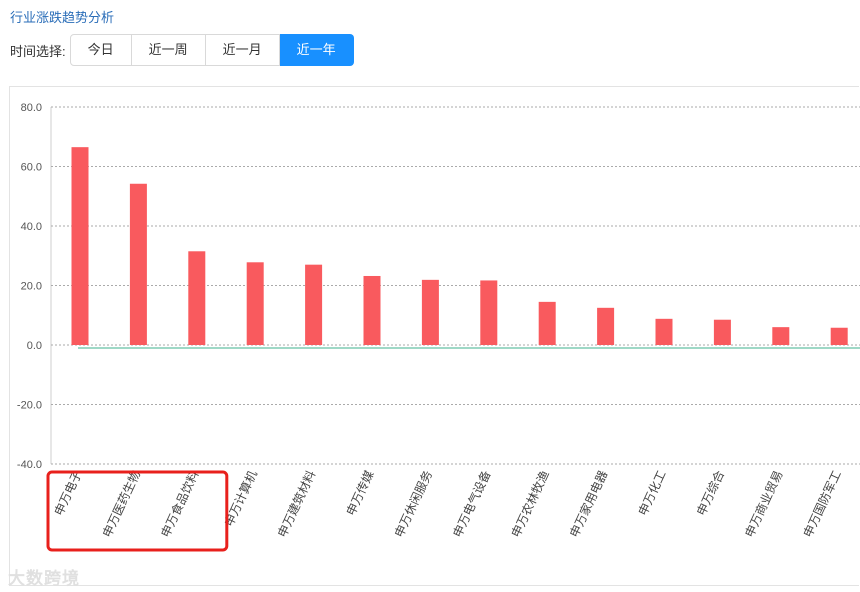  Describe the element at coordinates (68, 492) in the screenshot. I see `x-category-label: 申万电子` at that location.